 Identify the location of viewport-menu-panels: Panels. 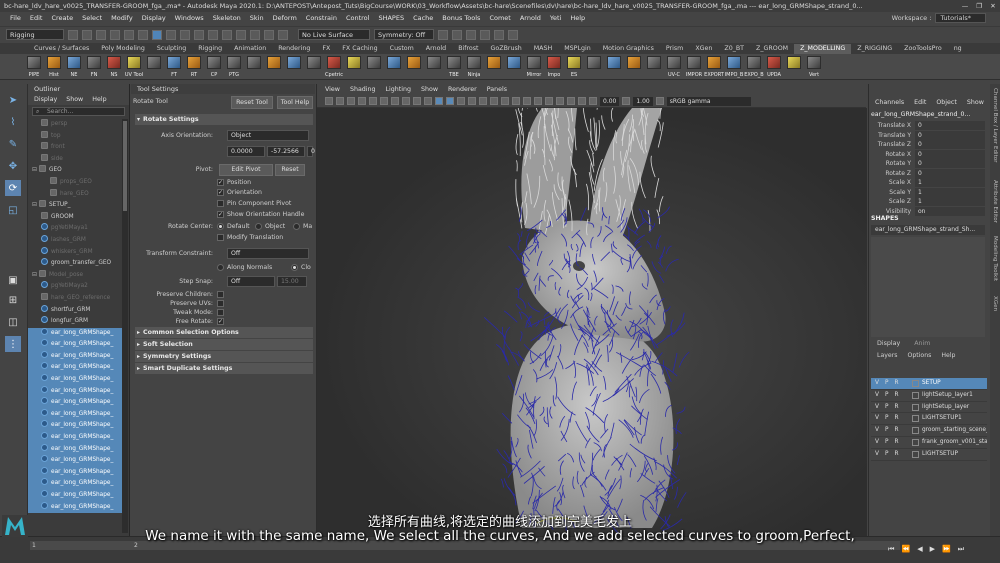
(497, 89).